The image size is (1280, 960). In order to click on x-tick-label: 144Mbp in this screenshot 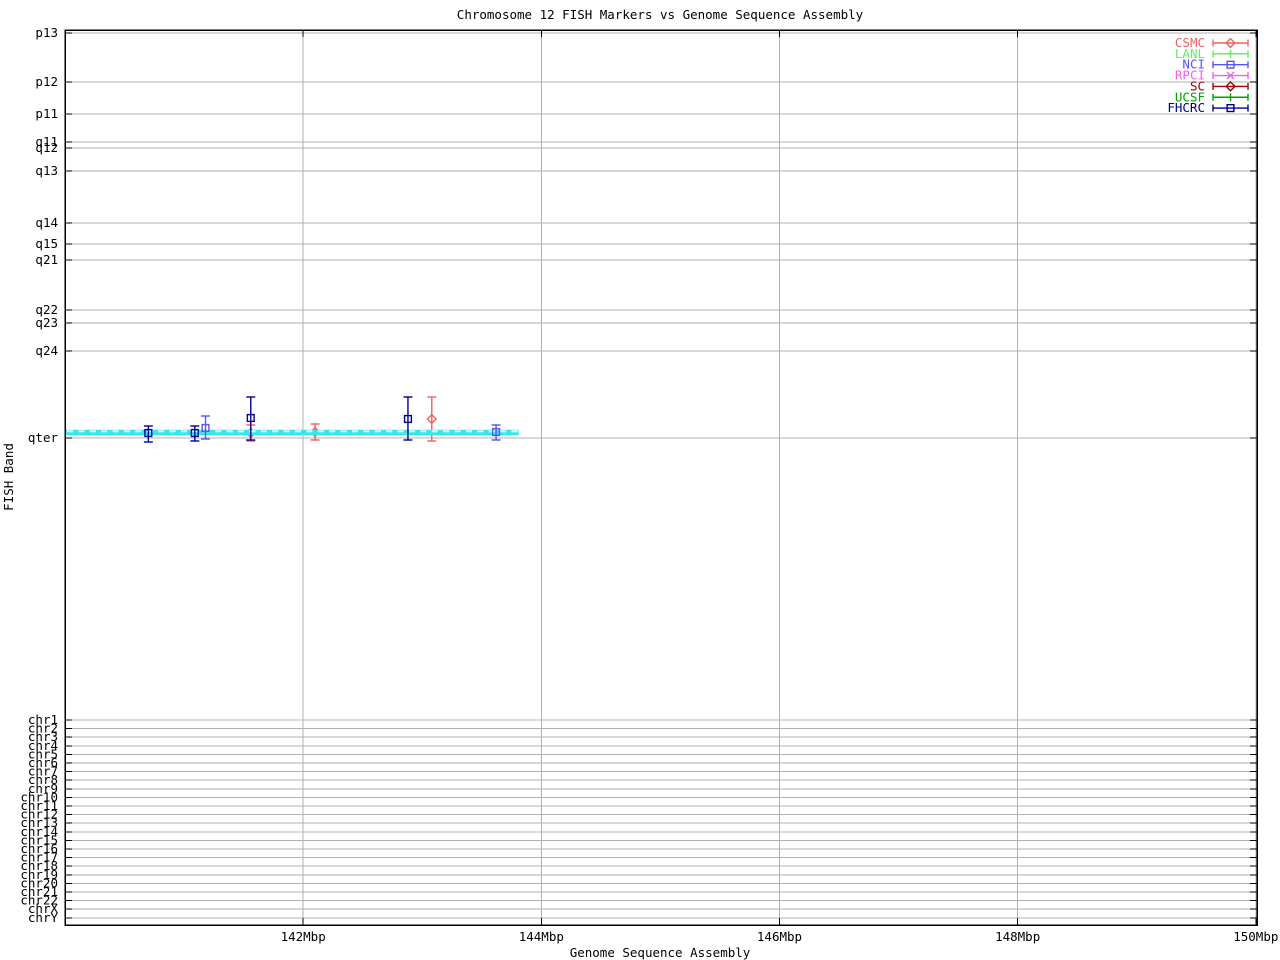, I will do `click(541, 936)`.